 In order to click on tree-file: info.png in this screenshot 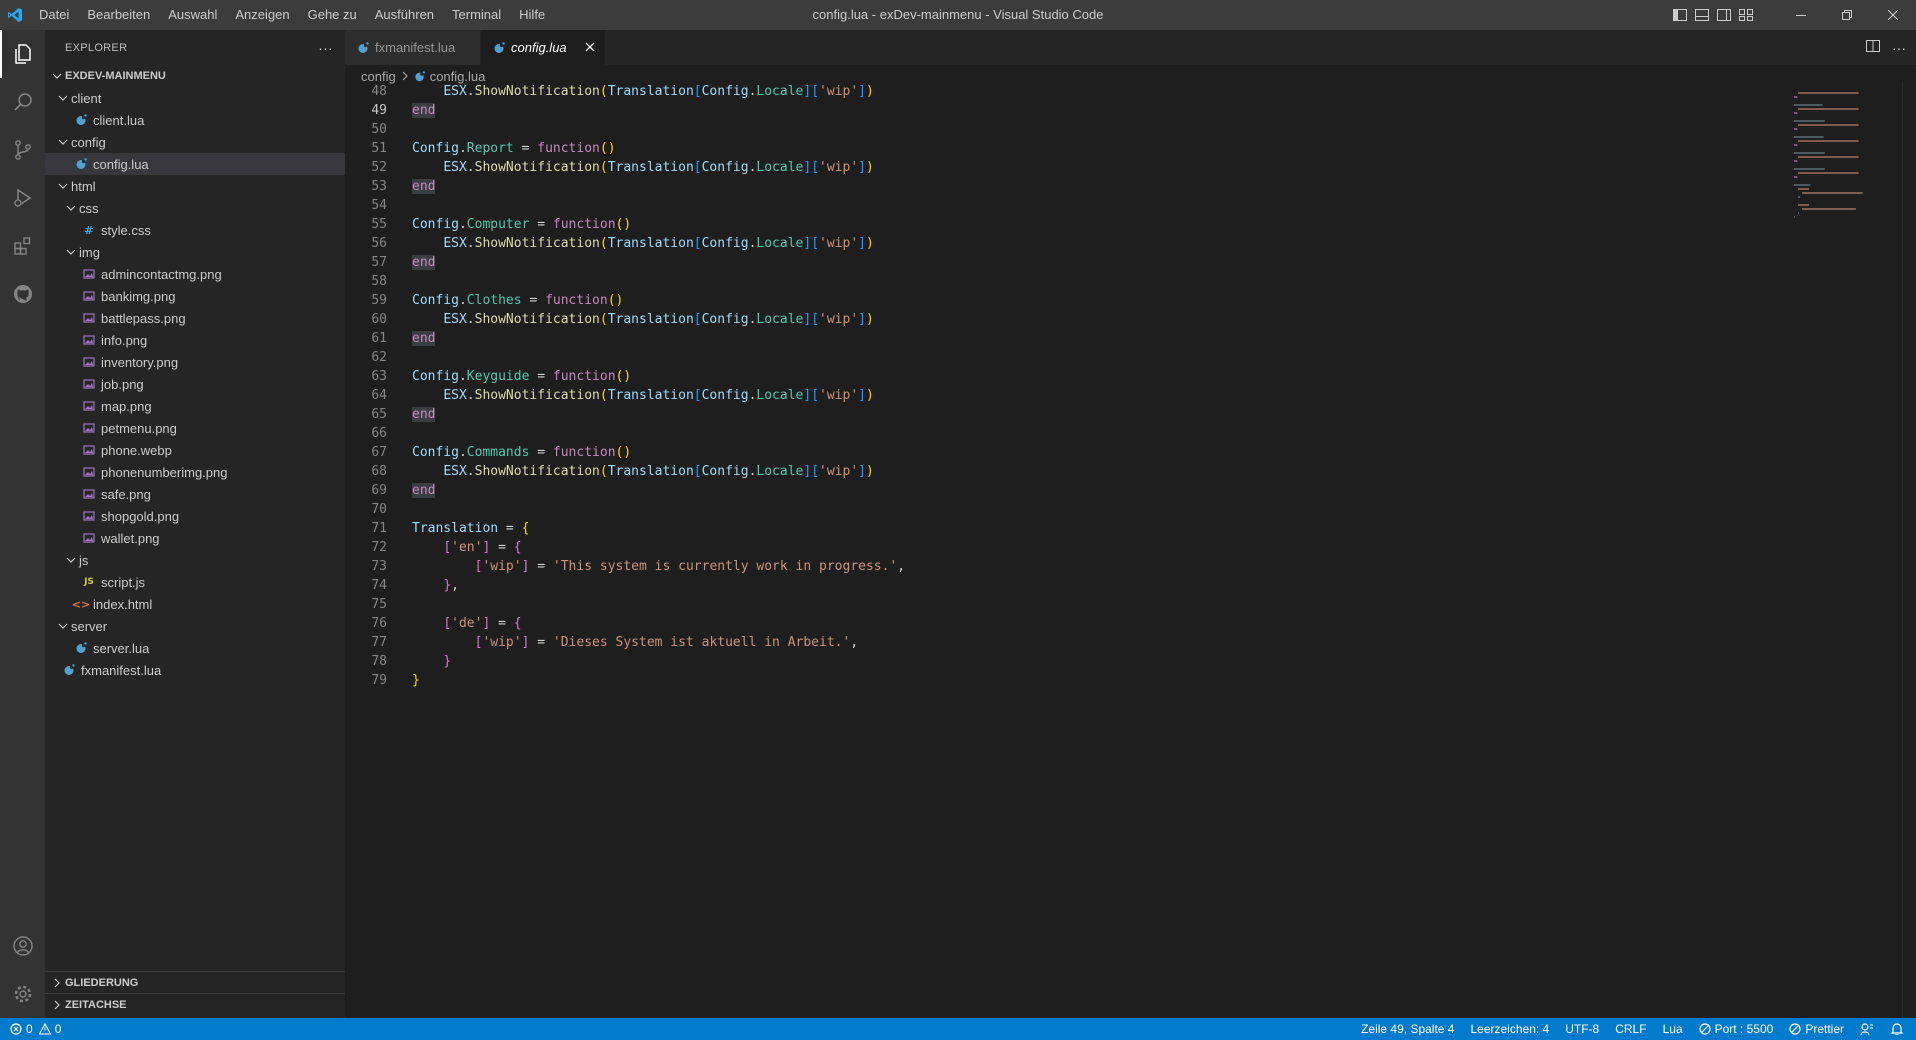, I will do `click(195, 340)`.